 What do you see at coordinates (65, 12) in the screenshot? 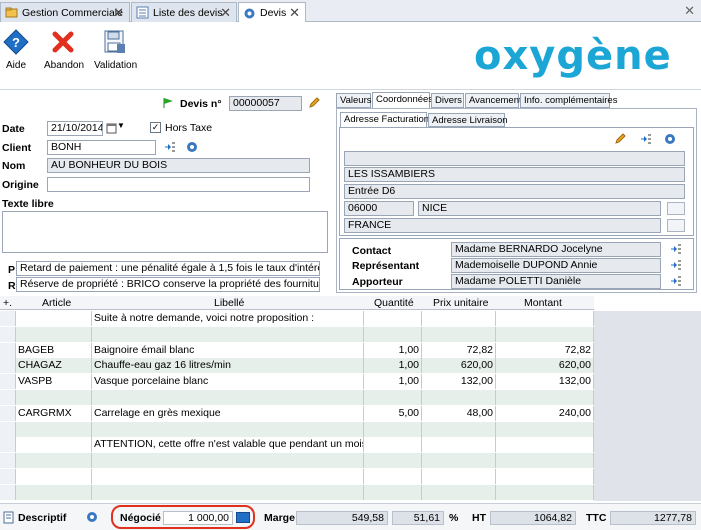
I see `tab-gestion-commerciale: Gestion Commerciale ✕` at bounding box center [65, 12].